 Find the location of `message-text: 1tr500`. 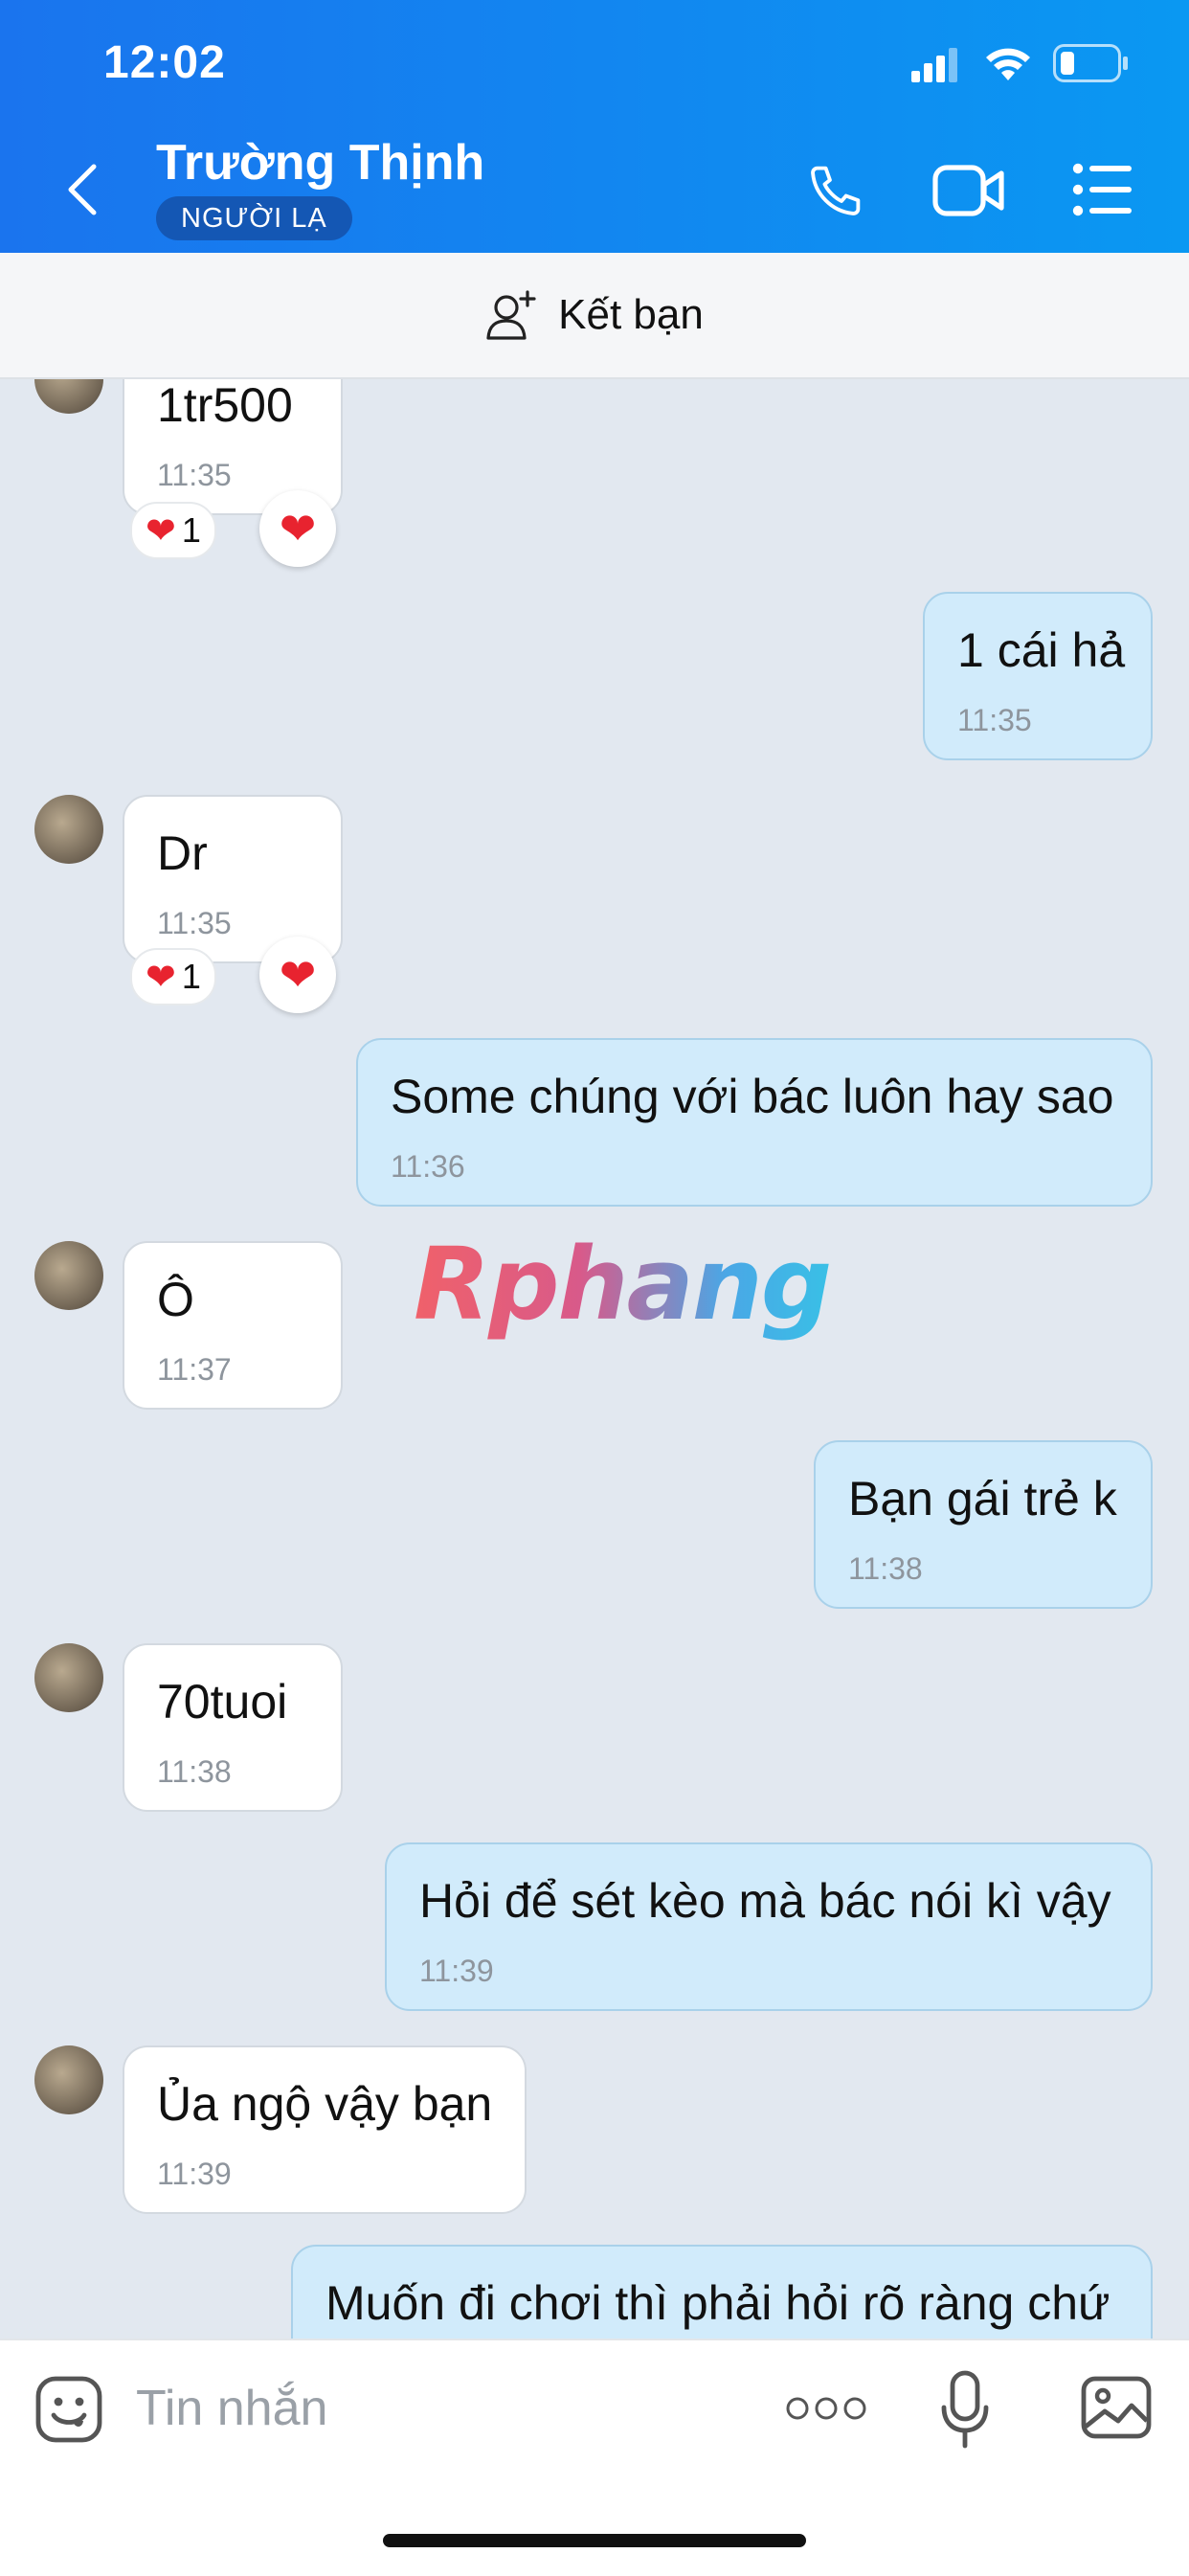

message-text: 1tr500 is located at coordinates (225, 405).